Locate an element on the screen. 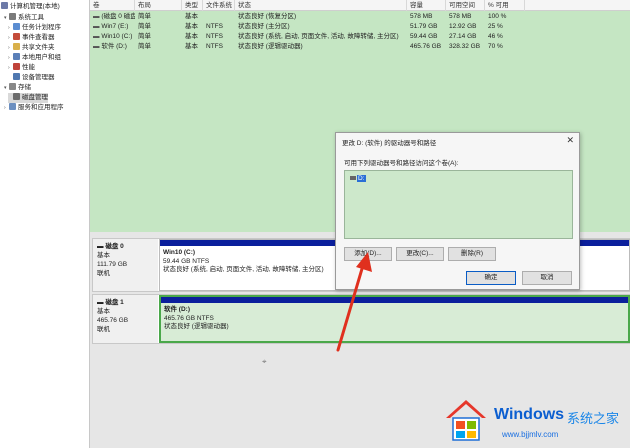 This screenshot has height=448, width=630. tree-item: › 本地用户和组 is located at coordinates (34, 58).